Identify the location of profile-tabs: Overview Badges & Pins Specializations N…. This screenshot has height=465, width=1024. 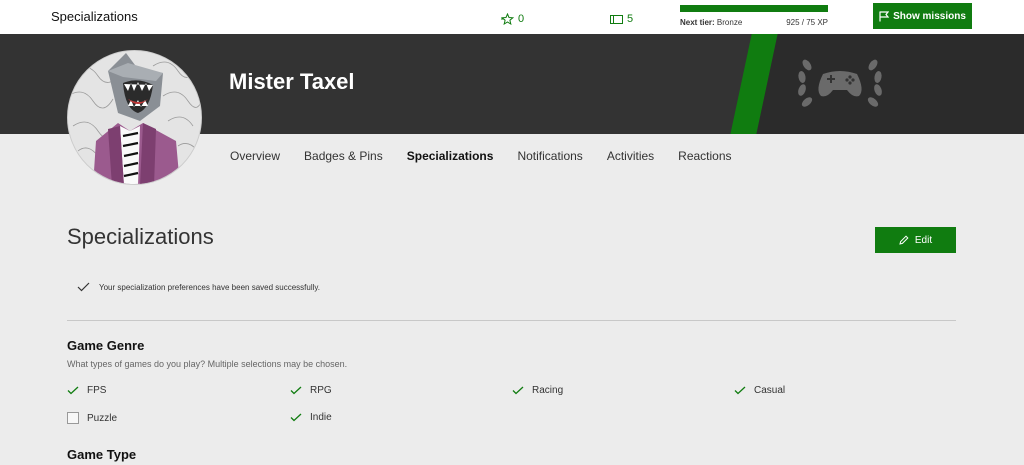
(481, 156).